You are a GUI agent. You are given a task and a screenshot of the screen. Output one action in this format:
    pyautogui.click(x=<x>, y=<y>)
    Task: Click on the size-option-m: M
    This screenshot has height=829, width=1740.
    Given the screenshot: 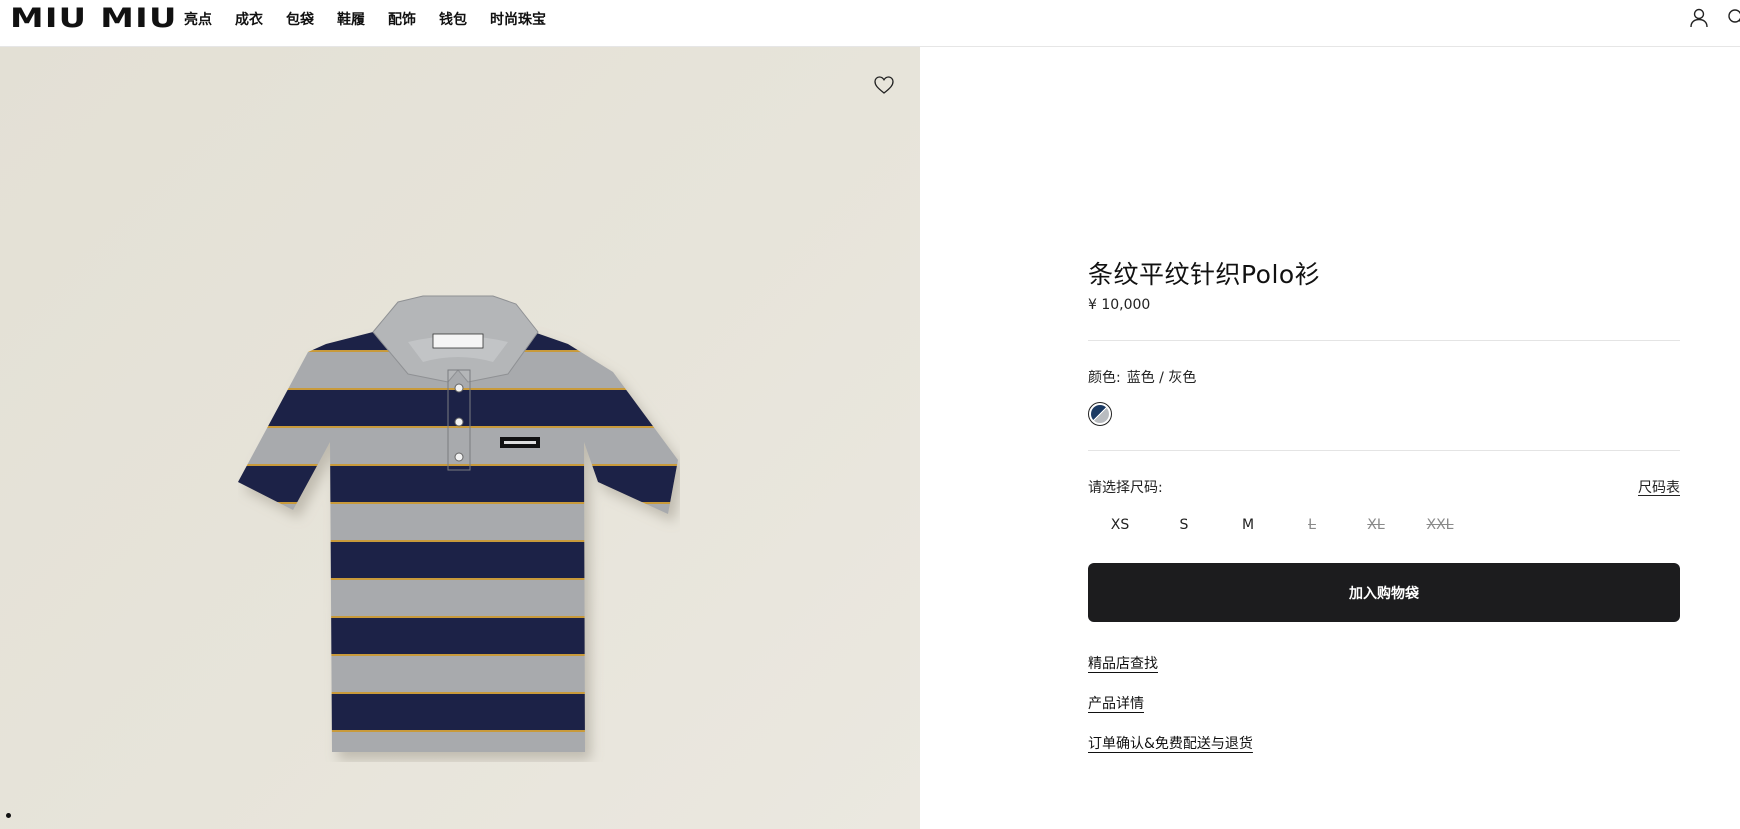 What is the action you would take?
    pyautogui.click(x=1248, y=525)
    